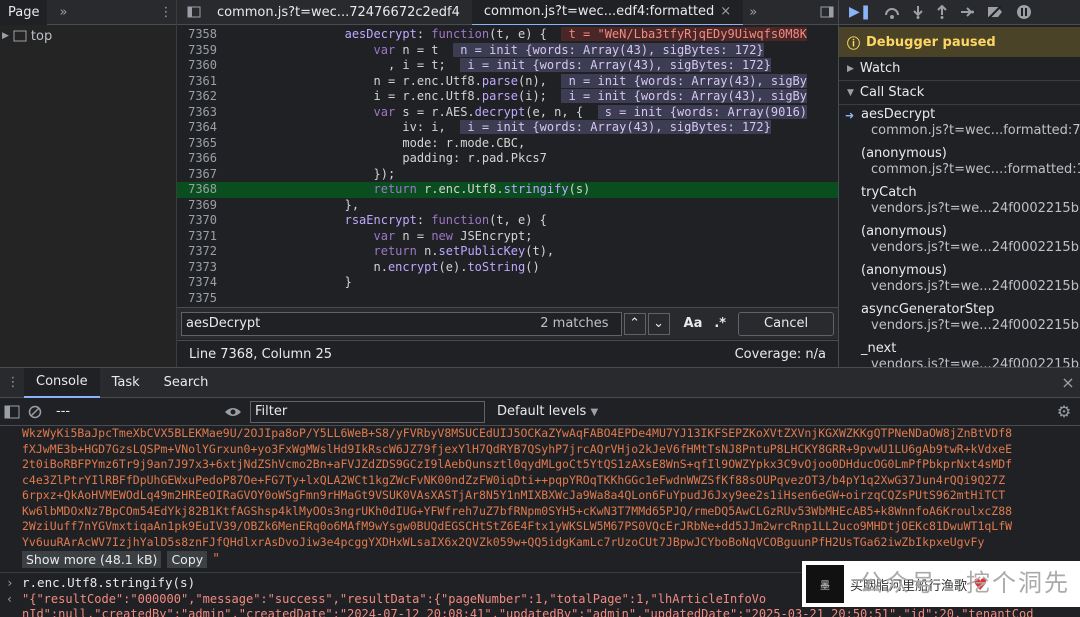 The height and width of the screenshot is (617, 1080). Describe the element at coordinates (720, 323) in the screenshot. I see `regex-button: .*` at that location.